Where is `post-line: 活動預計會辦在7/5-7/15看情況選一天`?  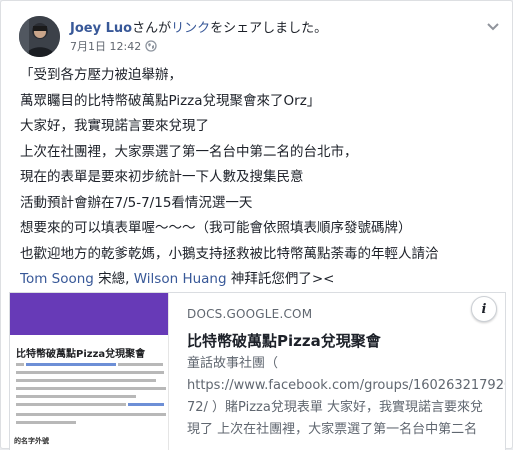
post-line: 活動預計會辦在7/5-7/15看情況選一天 is located at coordinates (136, 202).